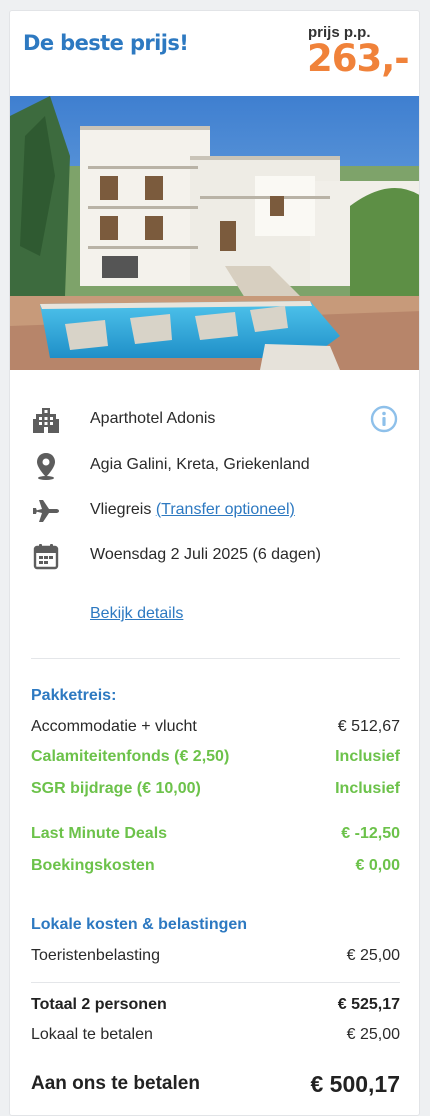 The image size is (430, 1116). Describe the element at coordinates (355, 1084) in the screenshot. I see `amount-due-value: € 500,17` at that location.